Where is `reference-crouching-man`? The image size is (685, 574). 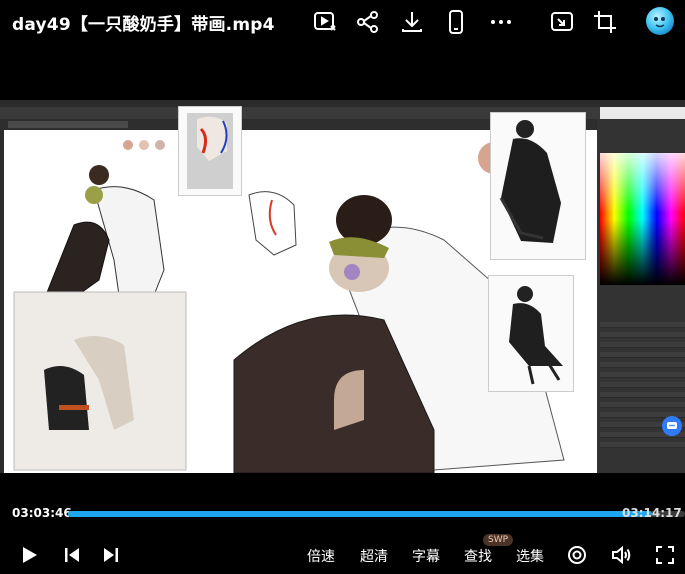 reference-crouching-man is located at coordinates (538, 186).